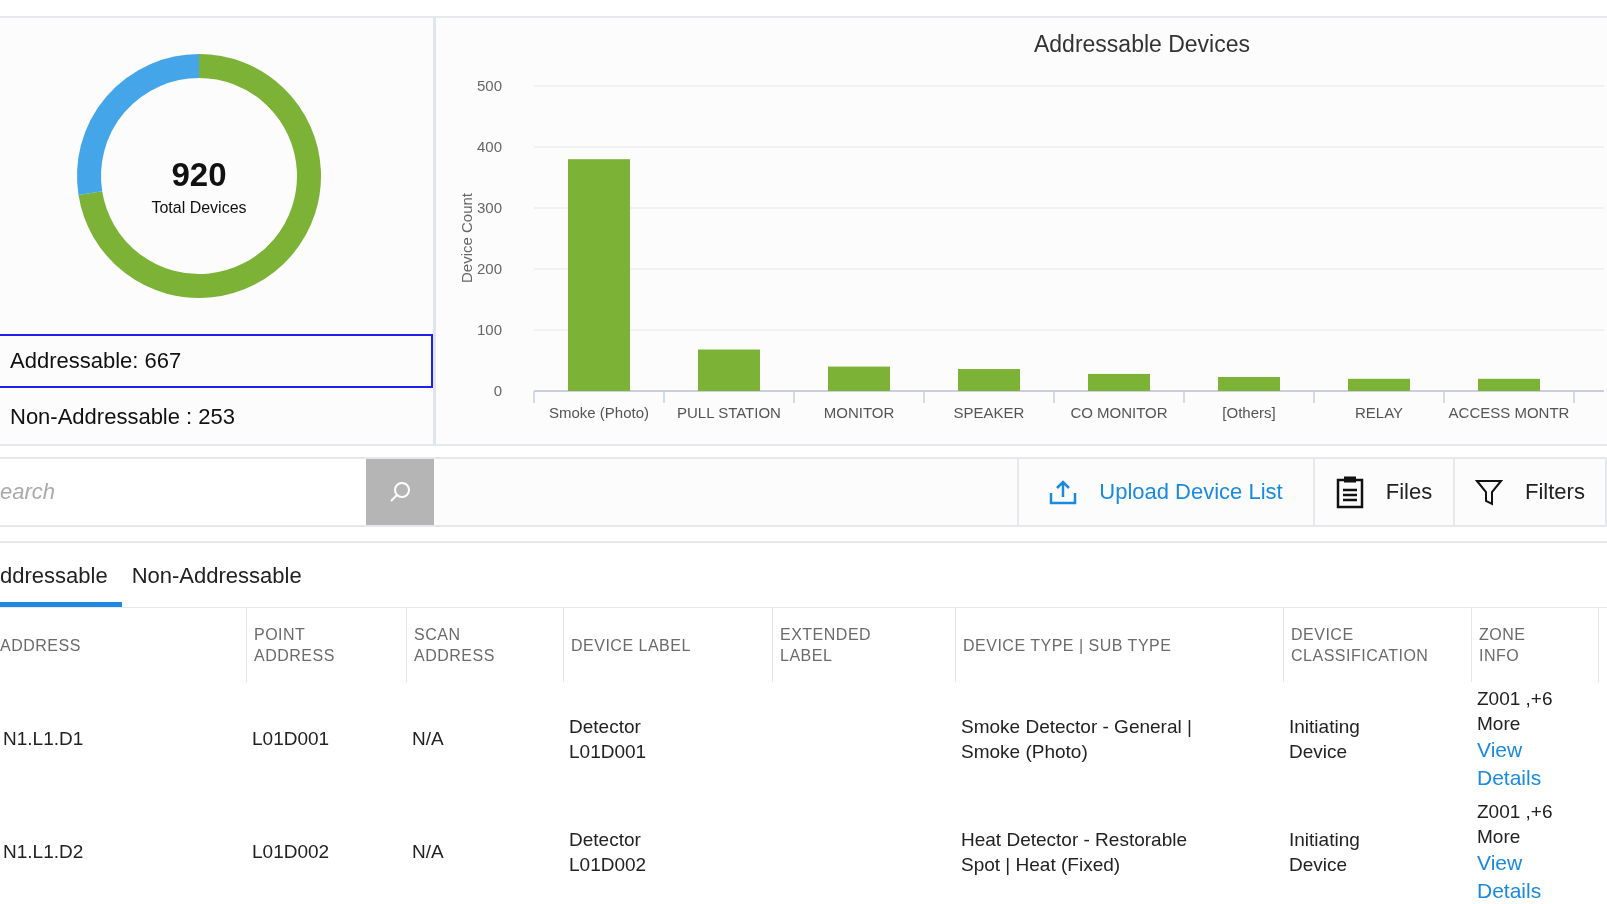  I want to click on table-cell-text: N1.L1.D1, so click(44, 739).